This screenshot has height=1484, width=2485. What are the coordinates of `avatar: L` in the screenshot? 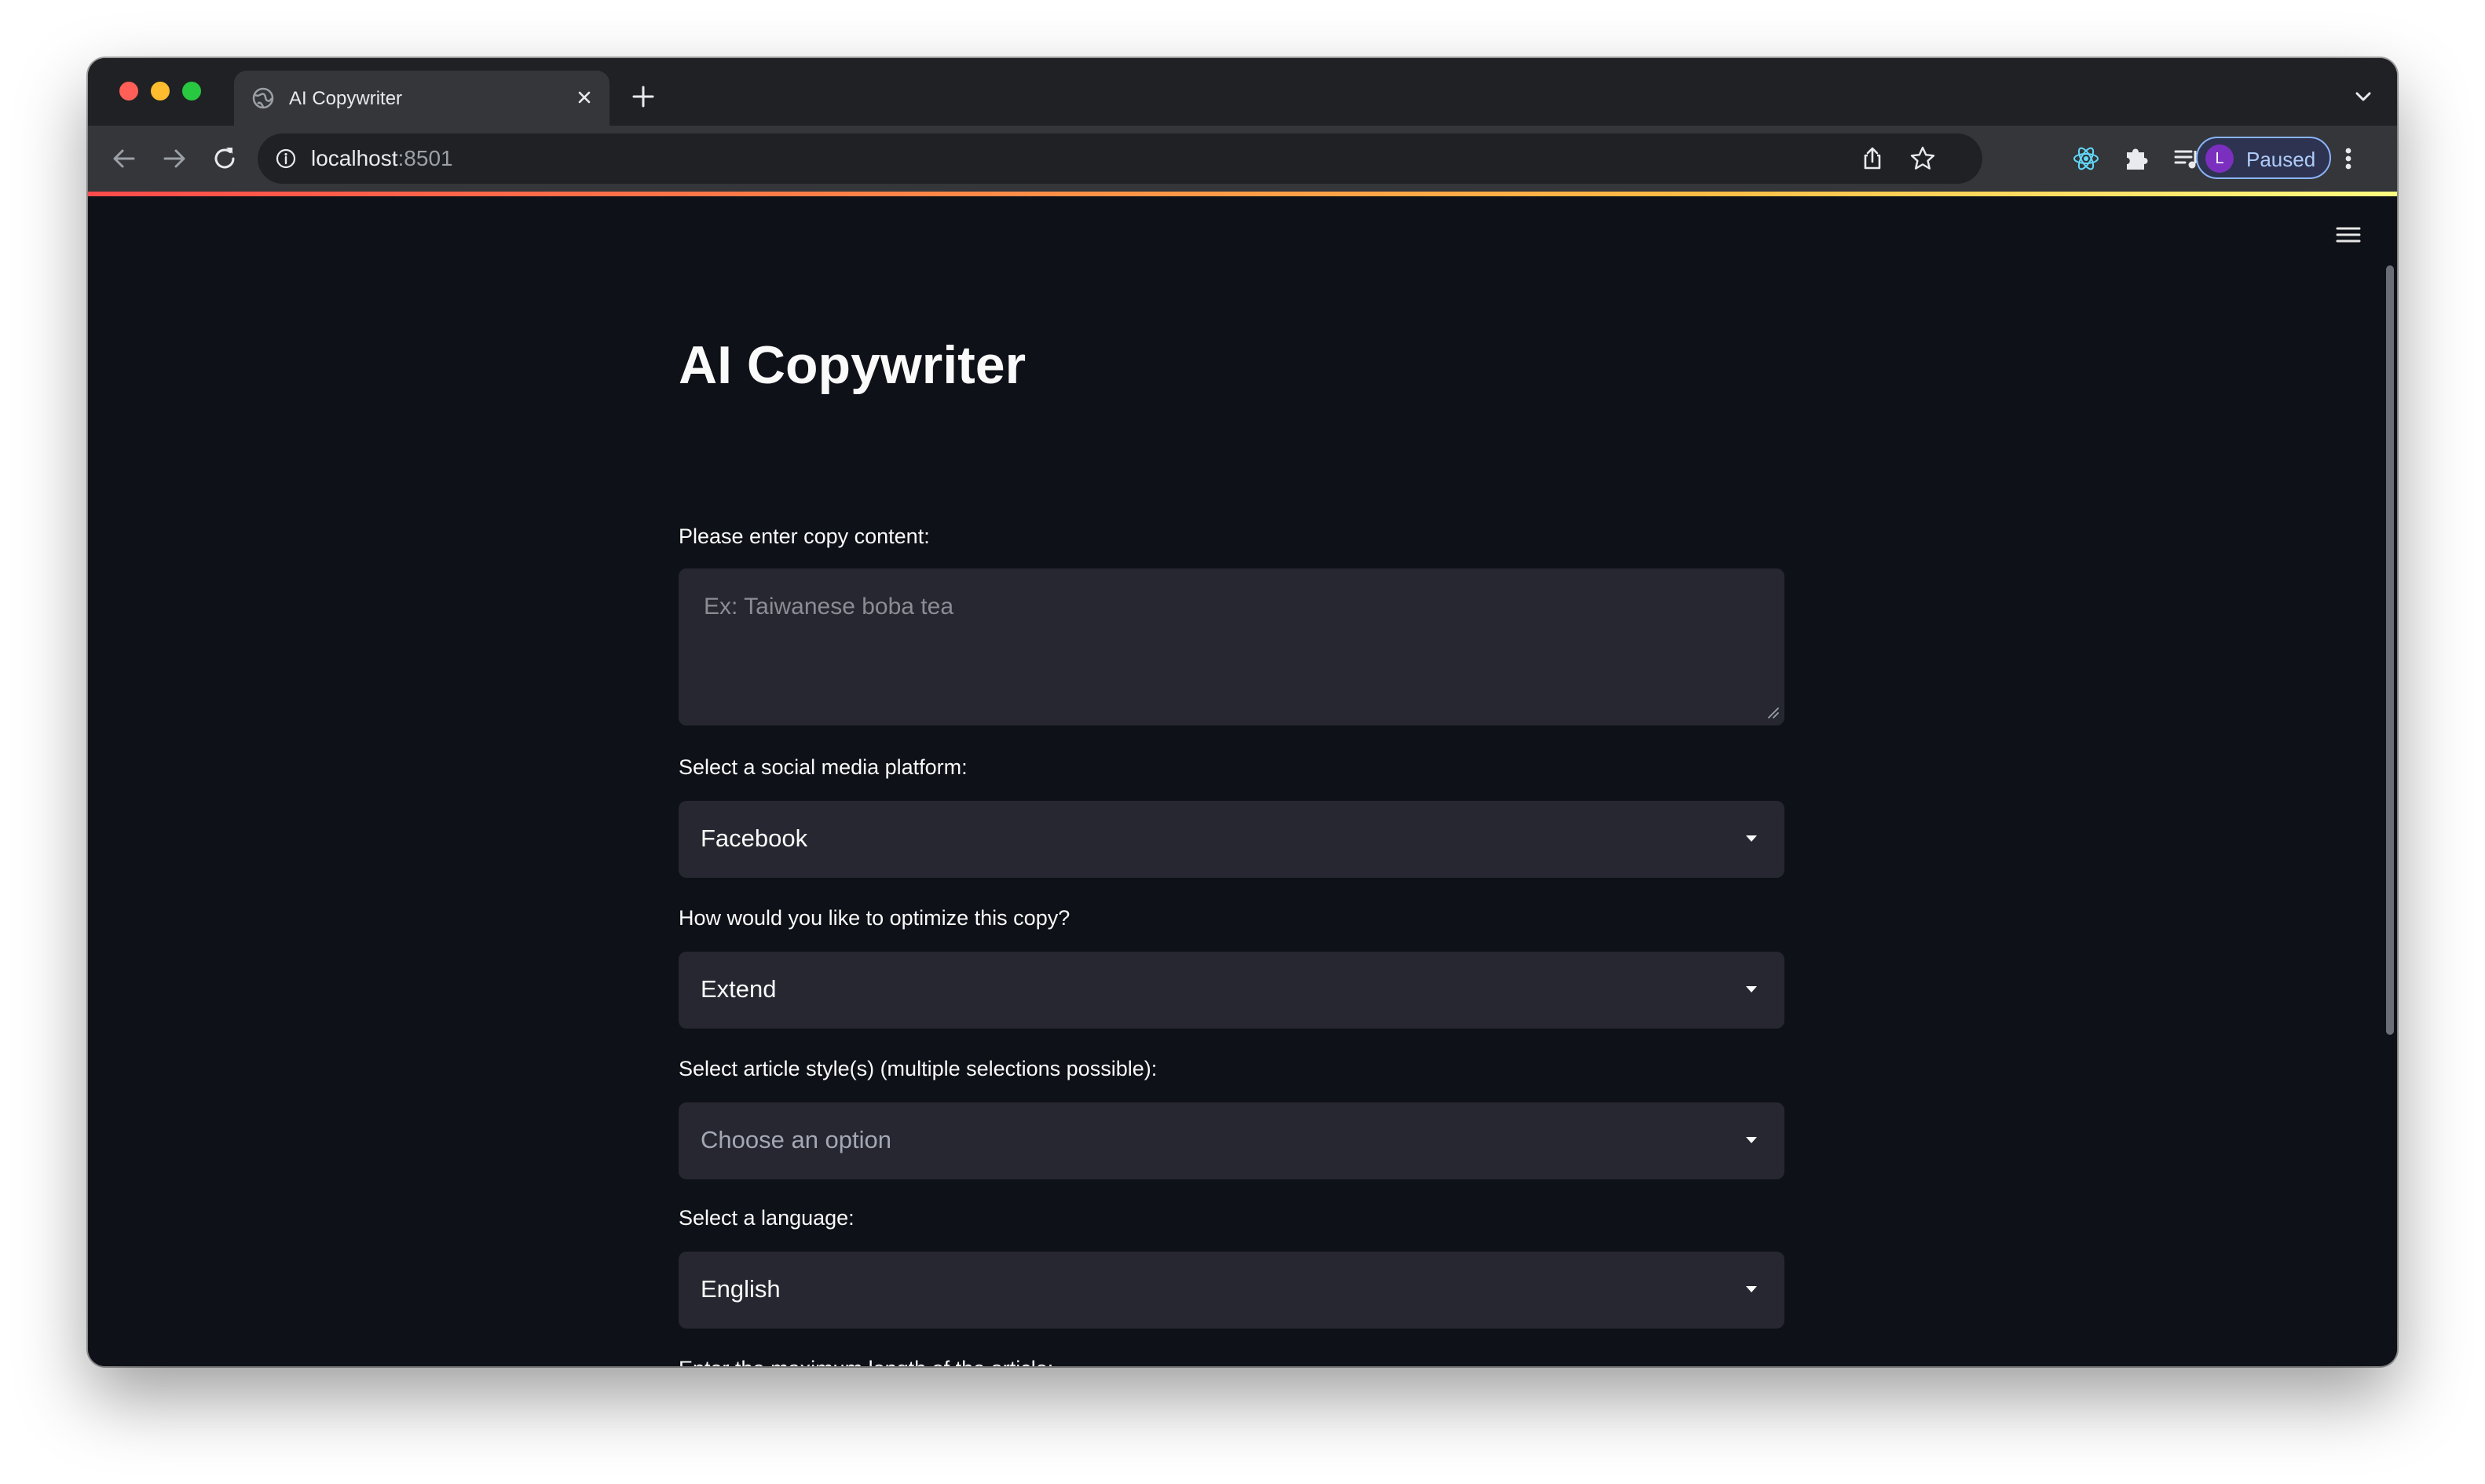 It's located at (2220, 158).